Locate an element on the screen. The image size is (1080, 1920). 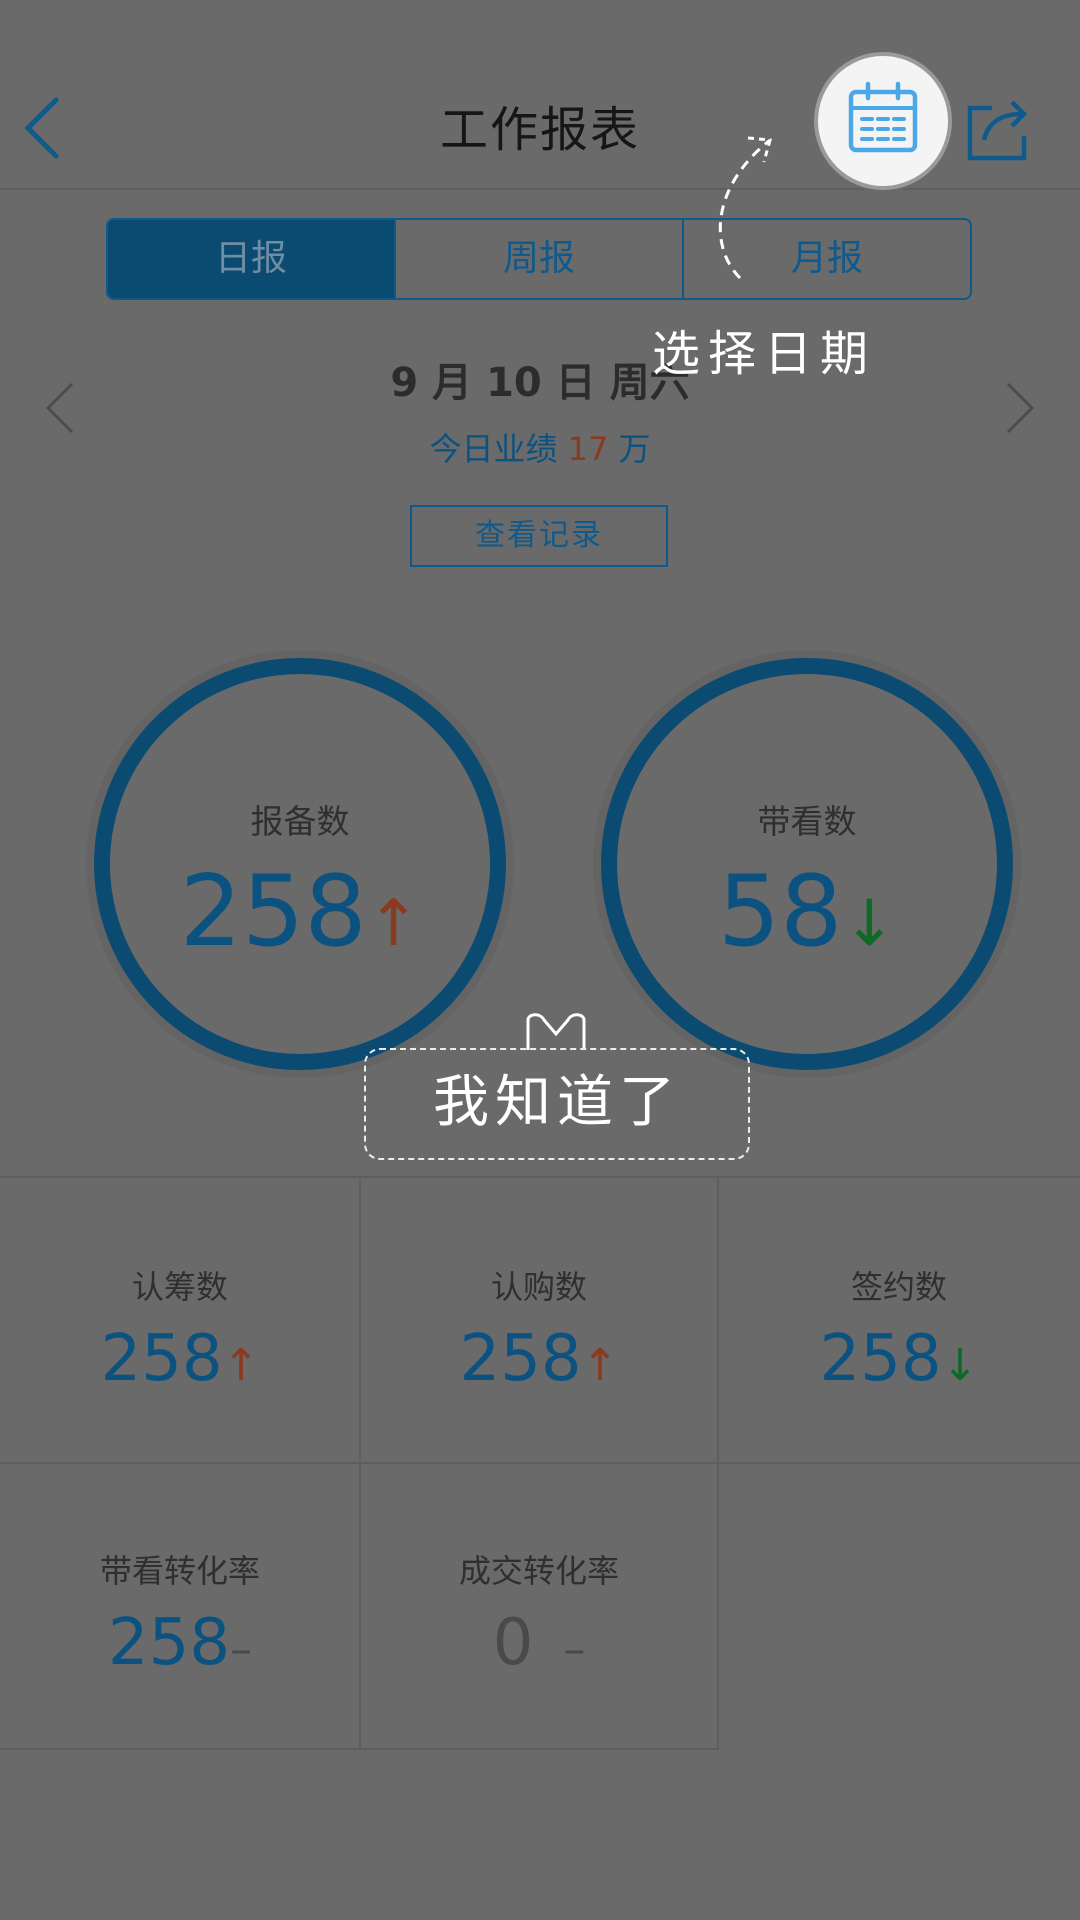
guide-arrow-icon is located at coordinates (745, 208).